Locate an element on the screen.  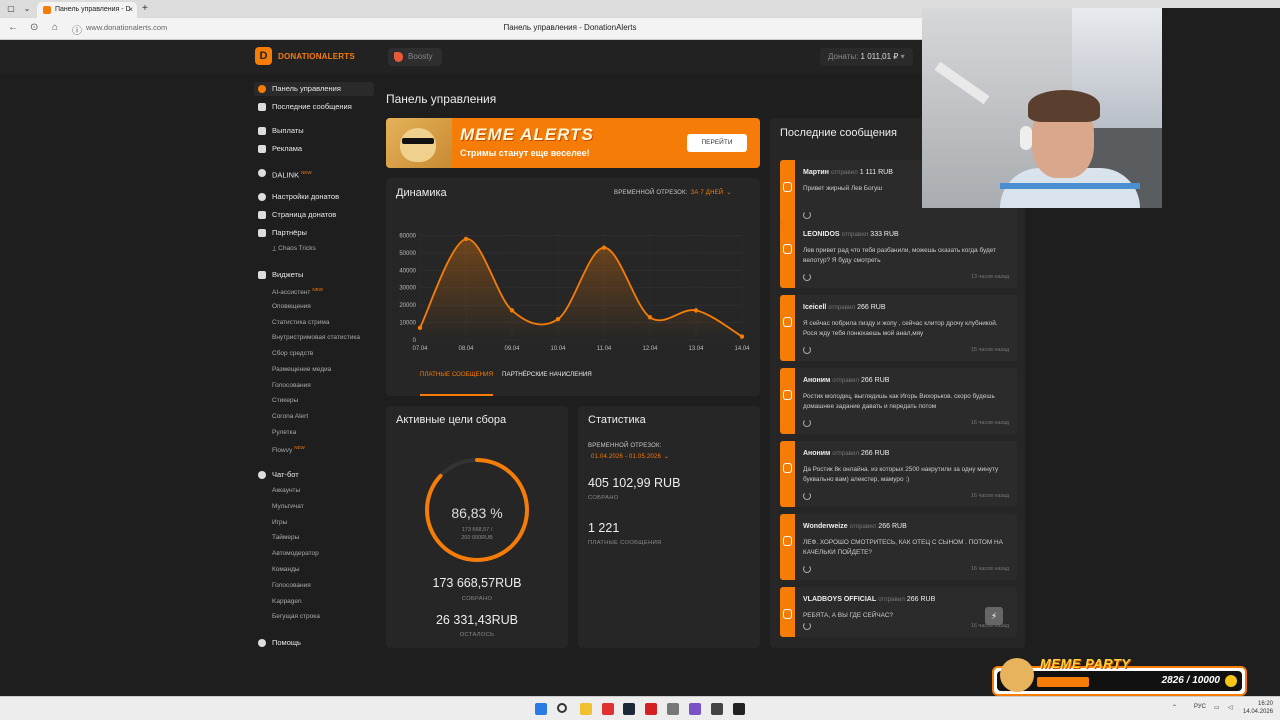
sidebar-item-recent-messages: Последние сообщения is located at coordinates (303, 107).